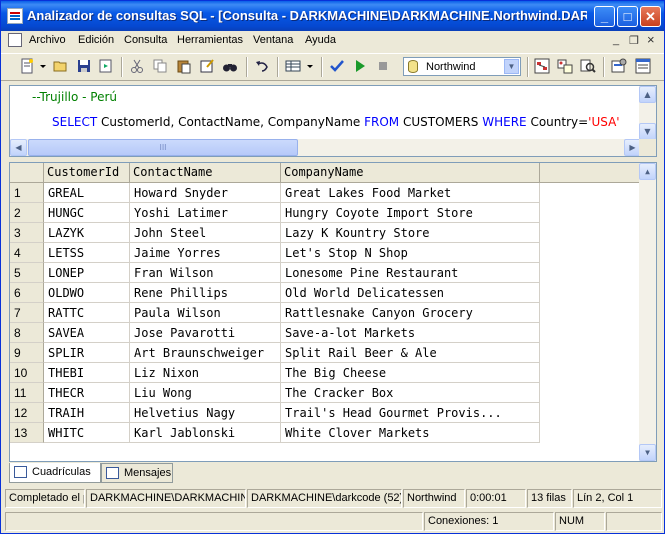  What do you see at coordinates (87, 213) in the screenshot?
I see `cell-customerid: HUNGC` at bounding box center [87, 213].